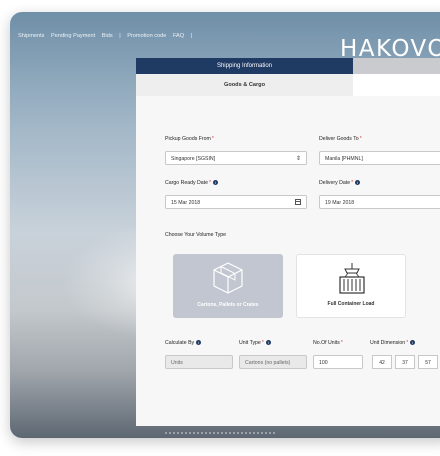 The height and width of the screenshot is (456, 440). I want to click on unit-type-value: Cartons (no pallets), so click(268, 363).